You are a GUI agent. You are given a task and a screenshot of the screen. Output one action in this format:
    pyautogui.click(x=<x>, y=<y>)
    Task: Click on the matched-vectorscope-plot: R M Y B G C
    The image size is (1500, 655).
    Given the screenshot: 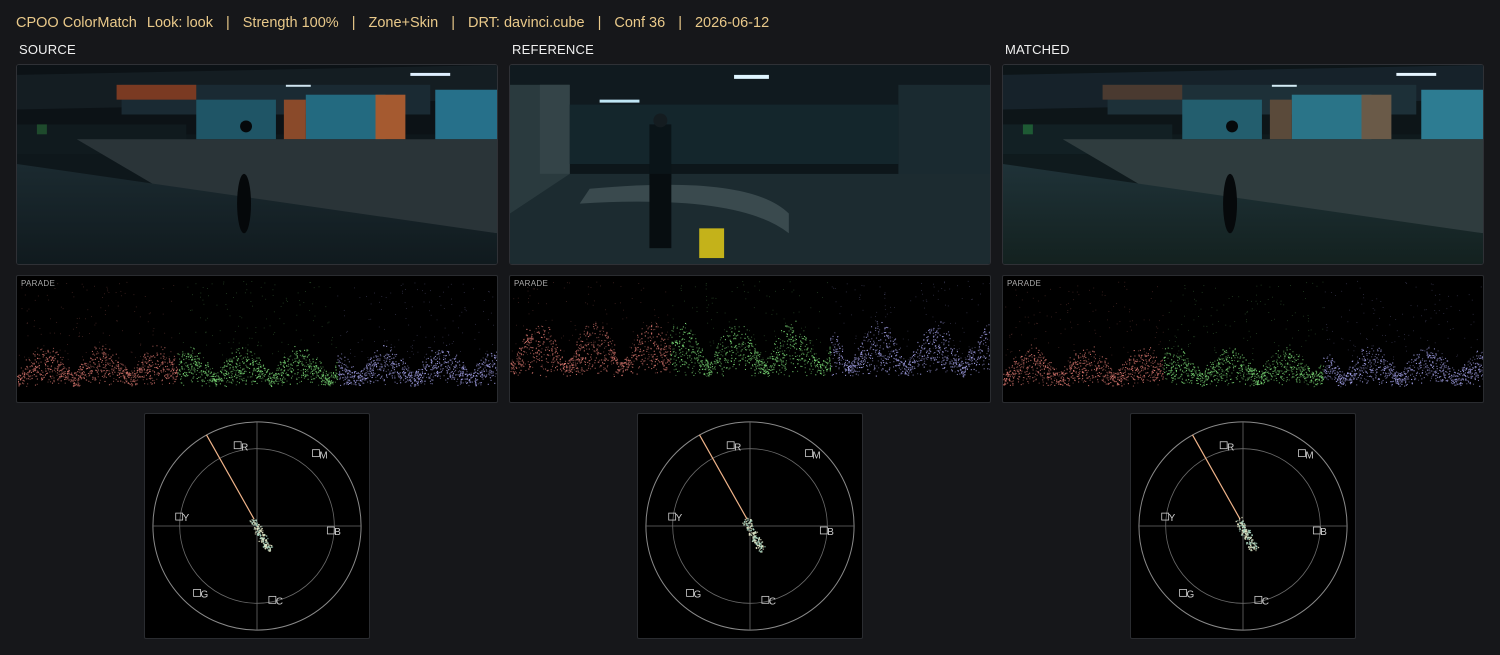 What is the action you would take?
    pyautogui.click(x=1243, y=526)
    